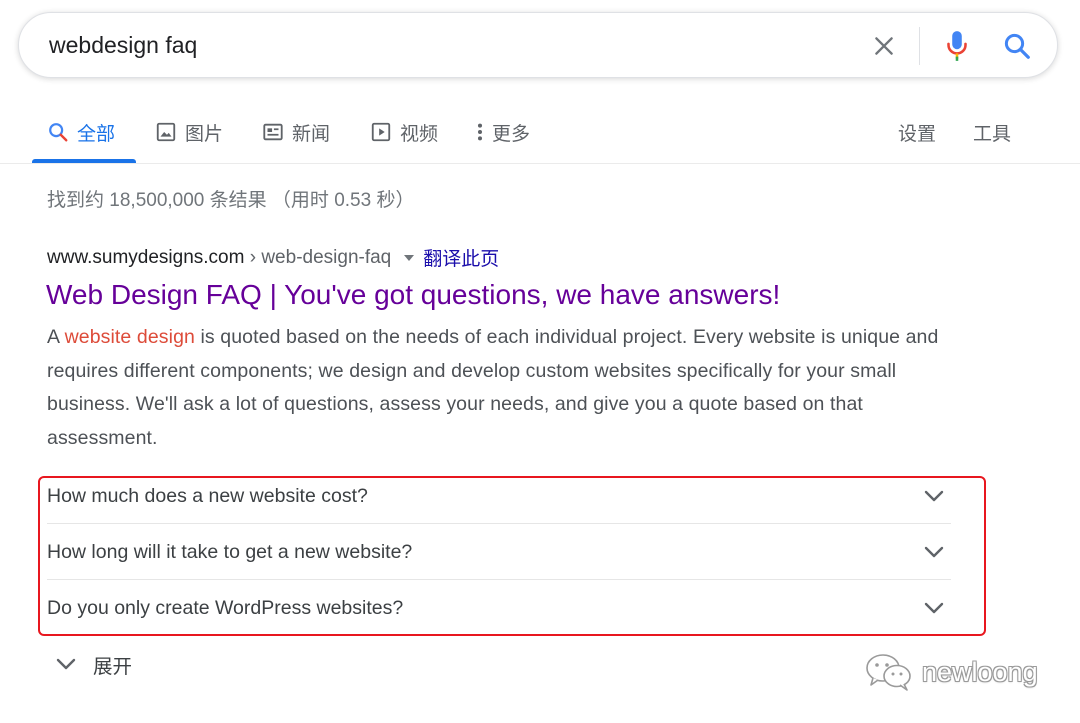 This screenshot has height=723, width=1080. I want to click on settings-label: 设置, so click(917, 134).